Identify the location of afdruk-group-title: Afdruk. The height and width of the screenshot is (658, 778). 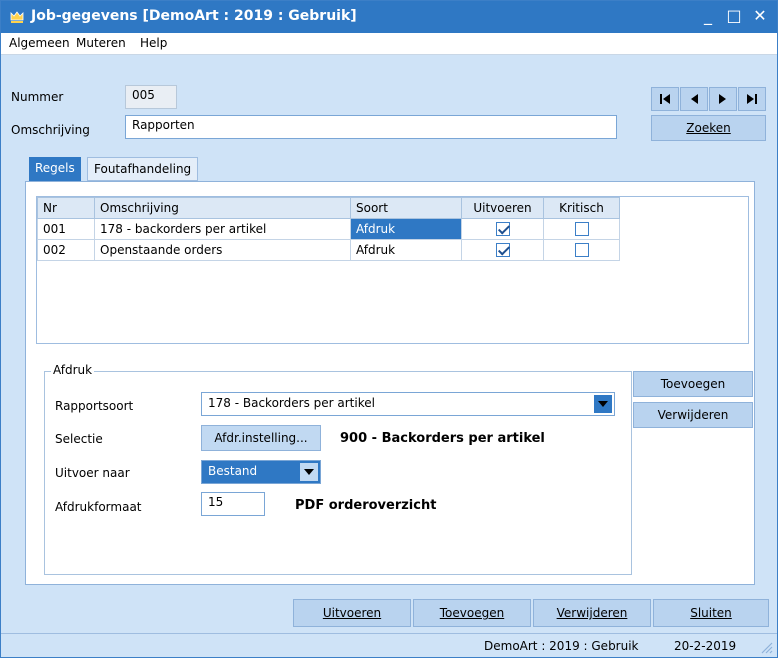
(73, 370).